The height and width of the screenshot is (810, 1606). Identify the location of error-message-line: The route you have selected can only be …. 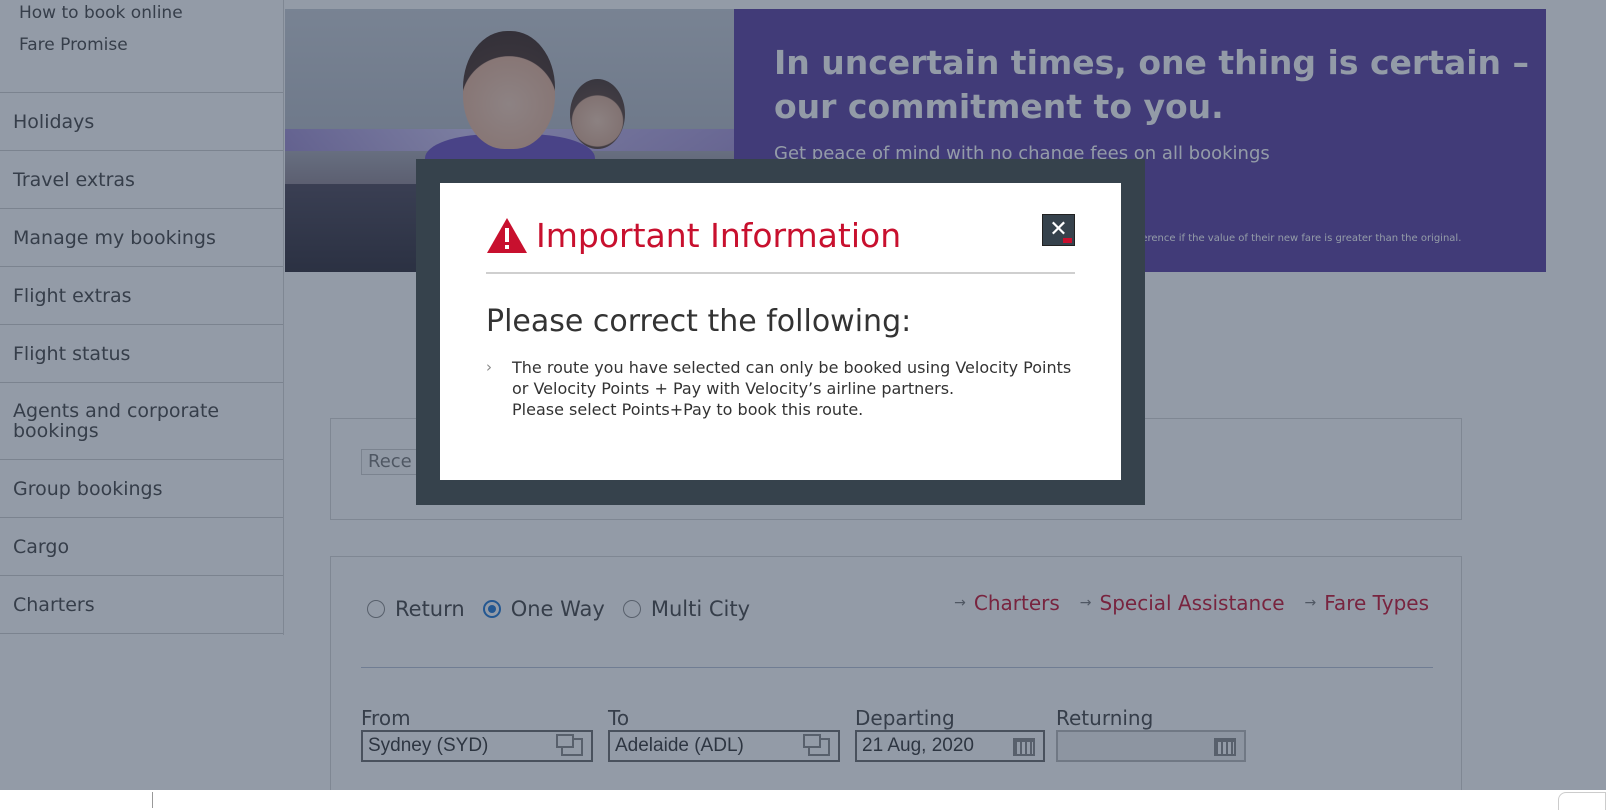
(792, 378).